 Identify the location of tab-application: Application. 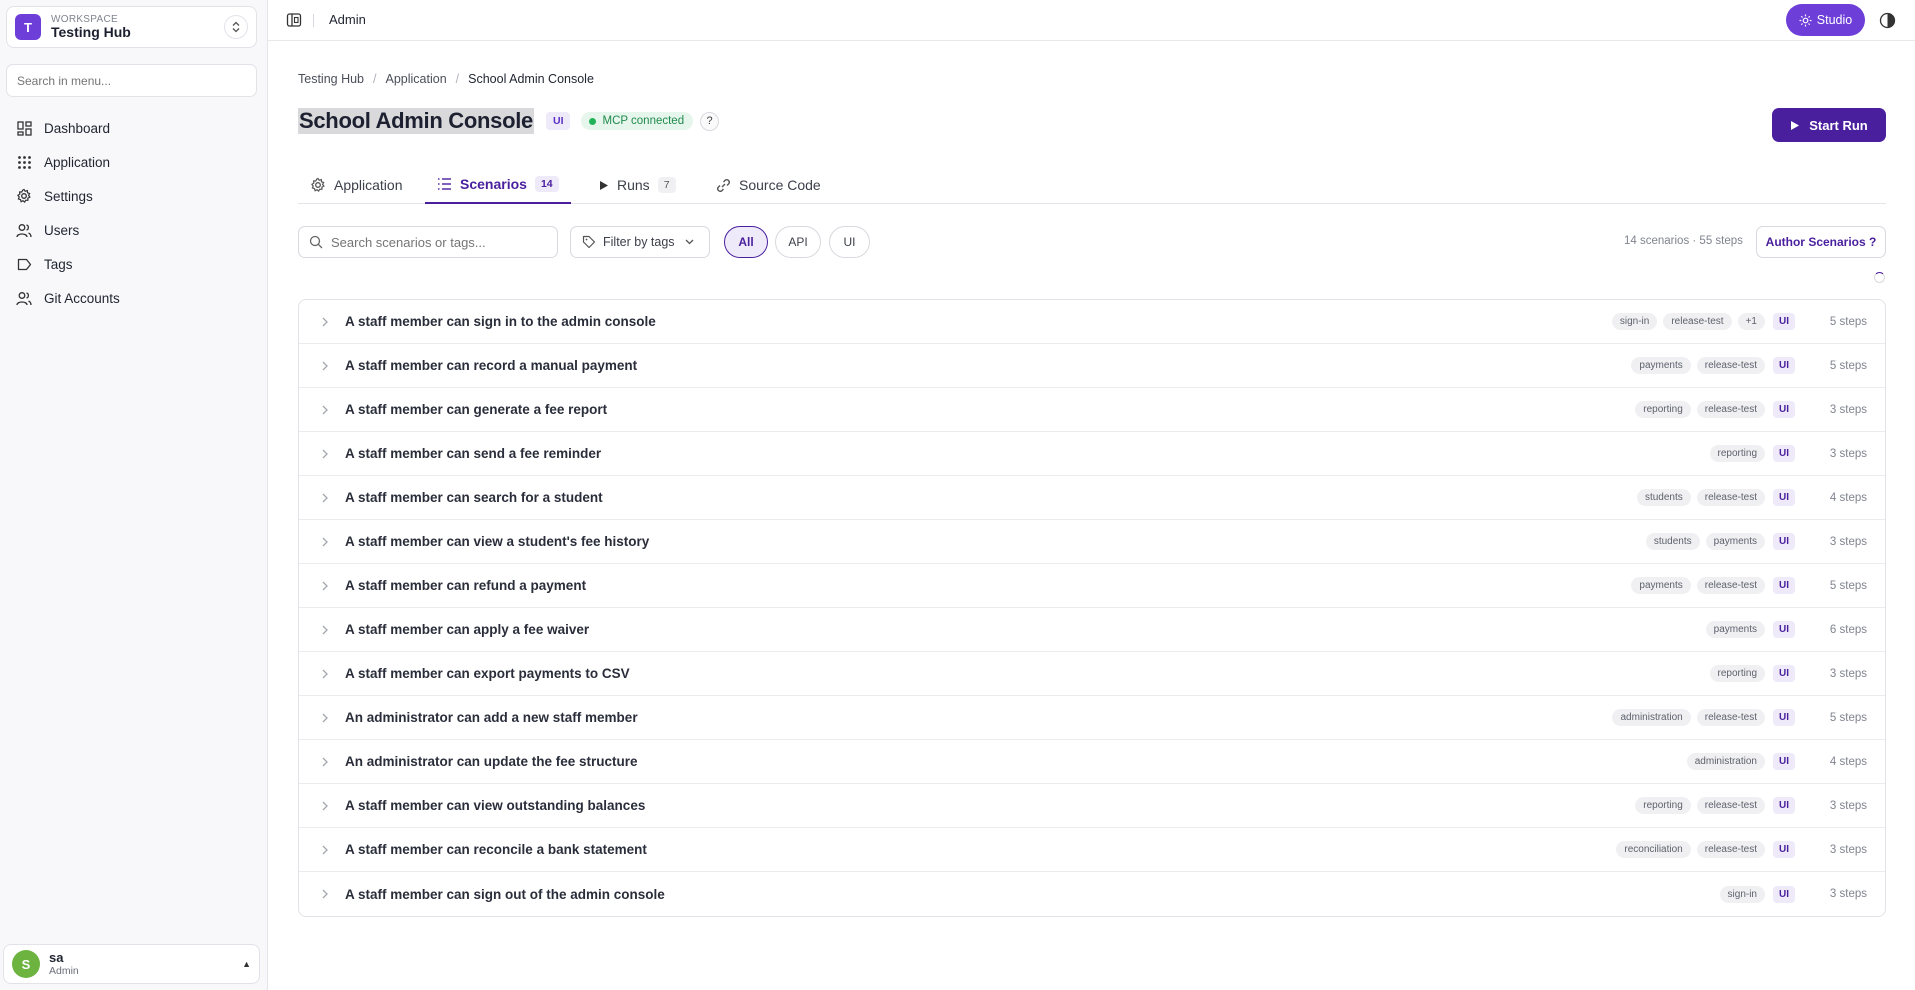
(356, 185).